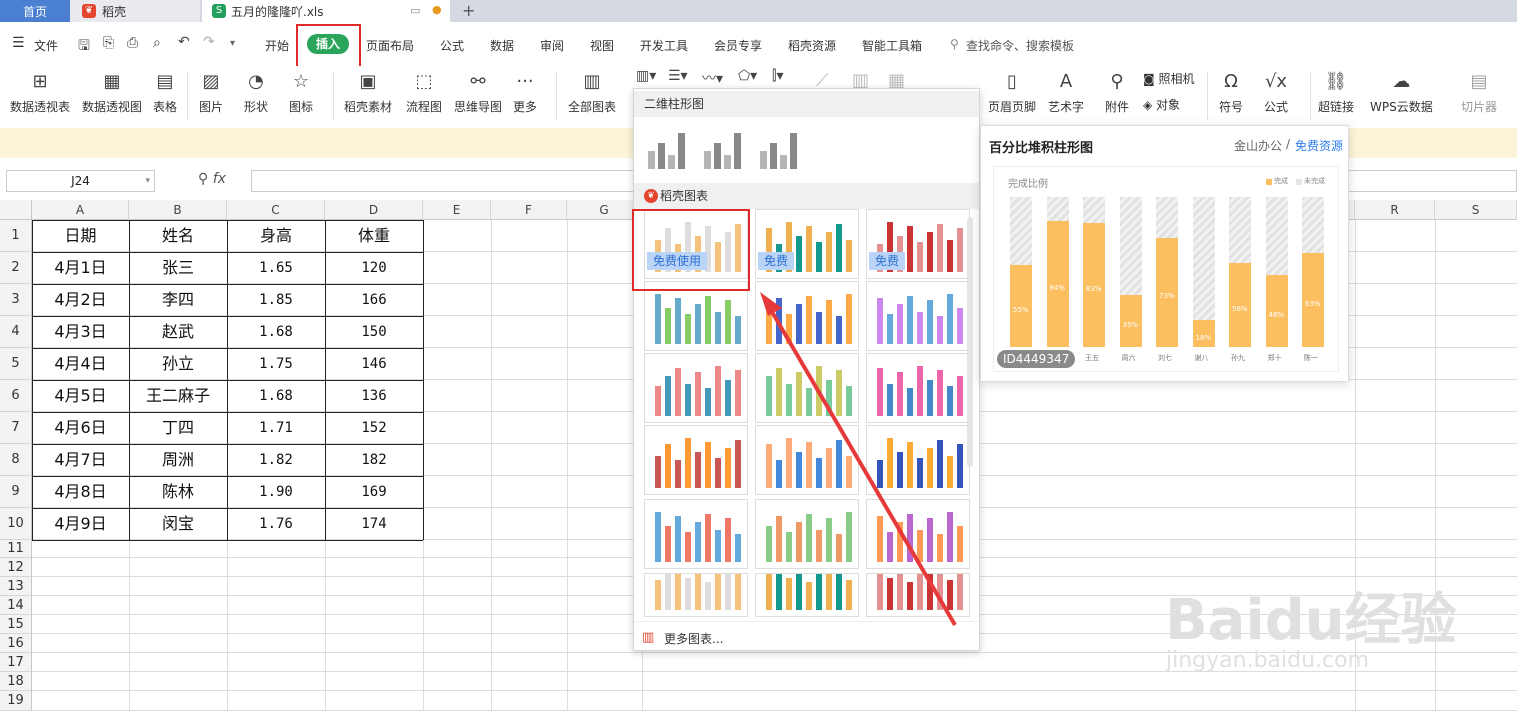  What do you see at coordinates (147, 181) in the screenshot?
I see `name-box-dropdown-icon: ▾` at bounding box center [147, 181].